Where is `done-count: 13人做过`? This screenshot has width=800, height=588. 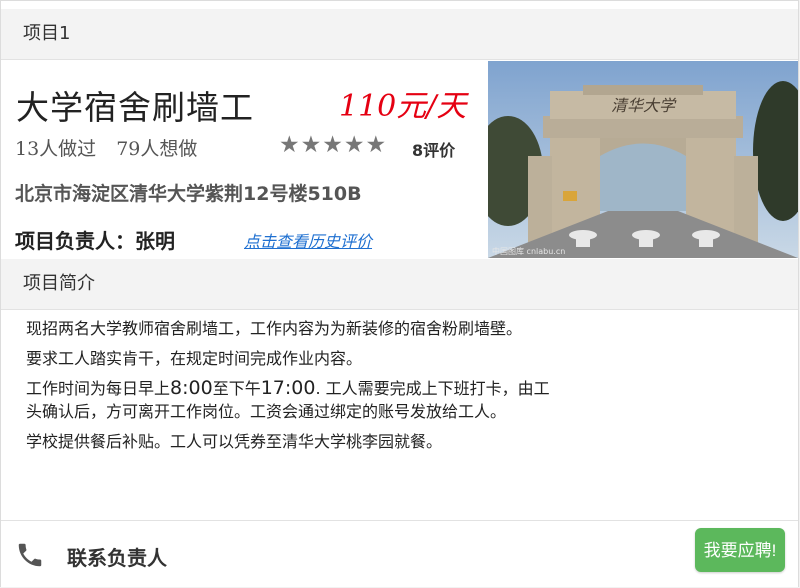
done-count: 13人做过 is located at coordinates (56, 149).